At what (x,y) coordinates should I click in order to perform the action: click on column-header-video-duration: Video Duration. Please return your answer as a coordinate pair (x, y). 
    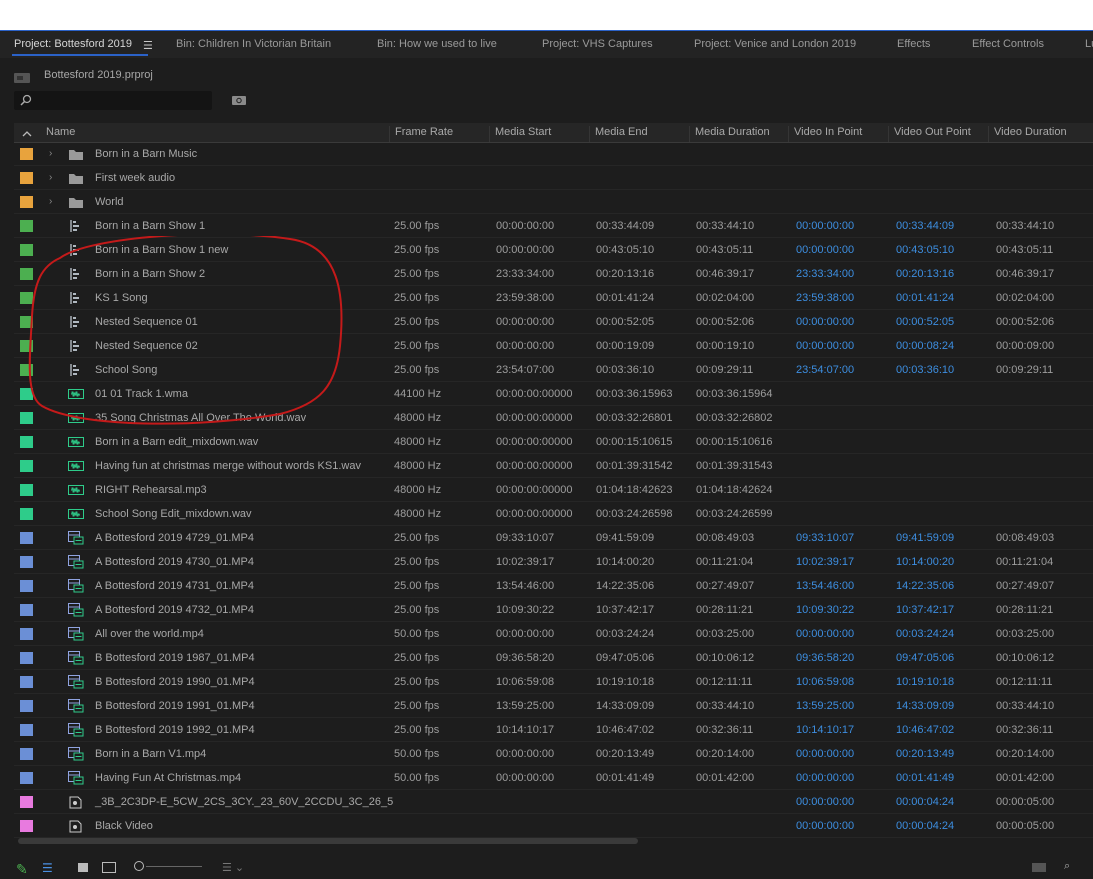
    Looking at the image, I should click on (1040, 134).